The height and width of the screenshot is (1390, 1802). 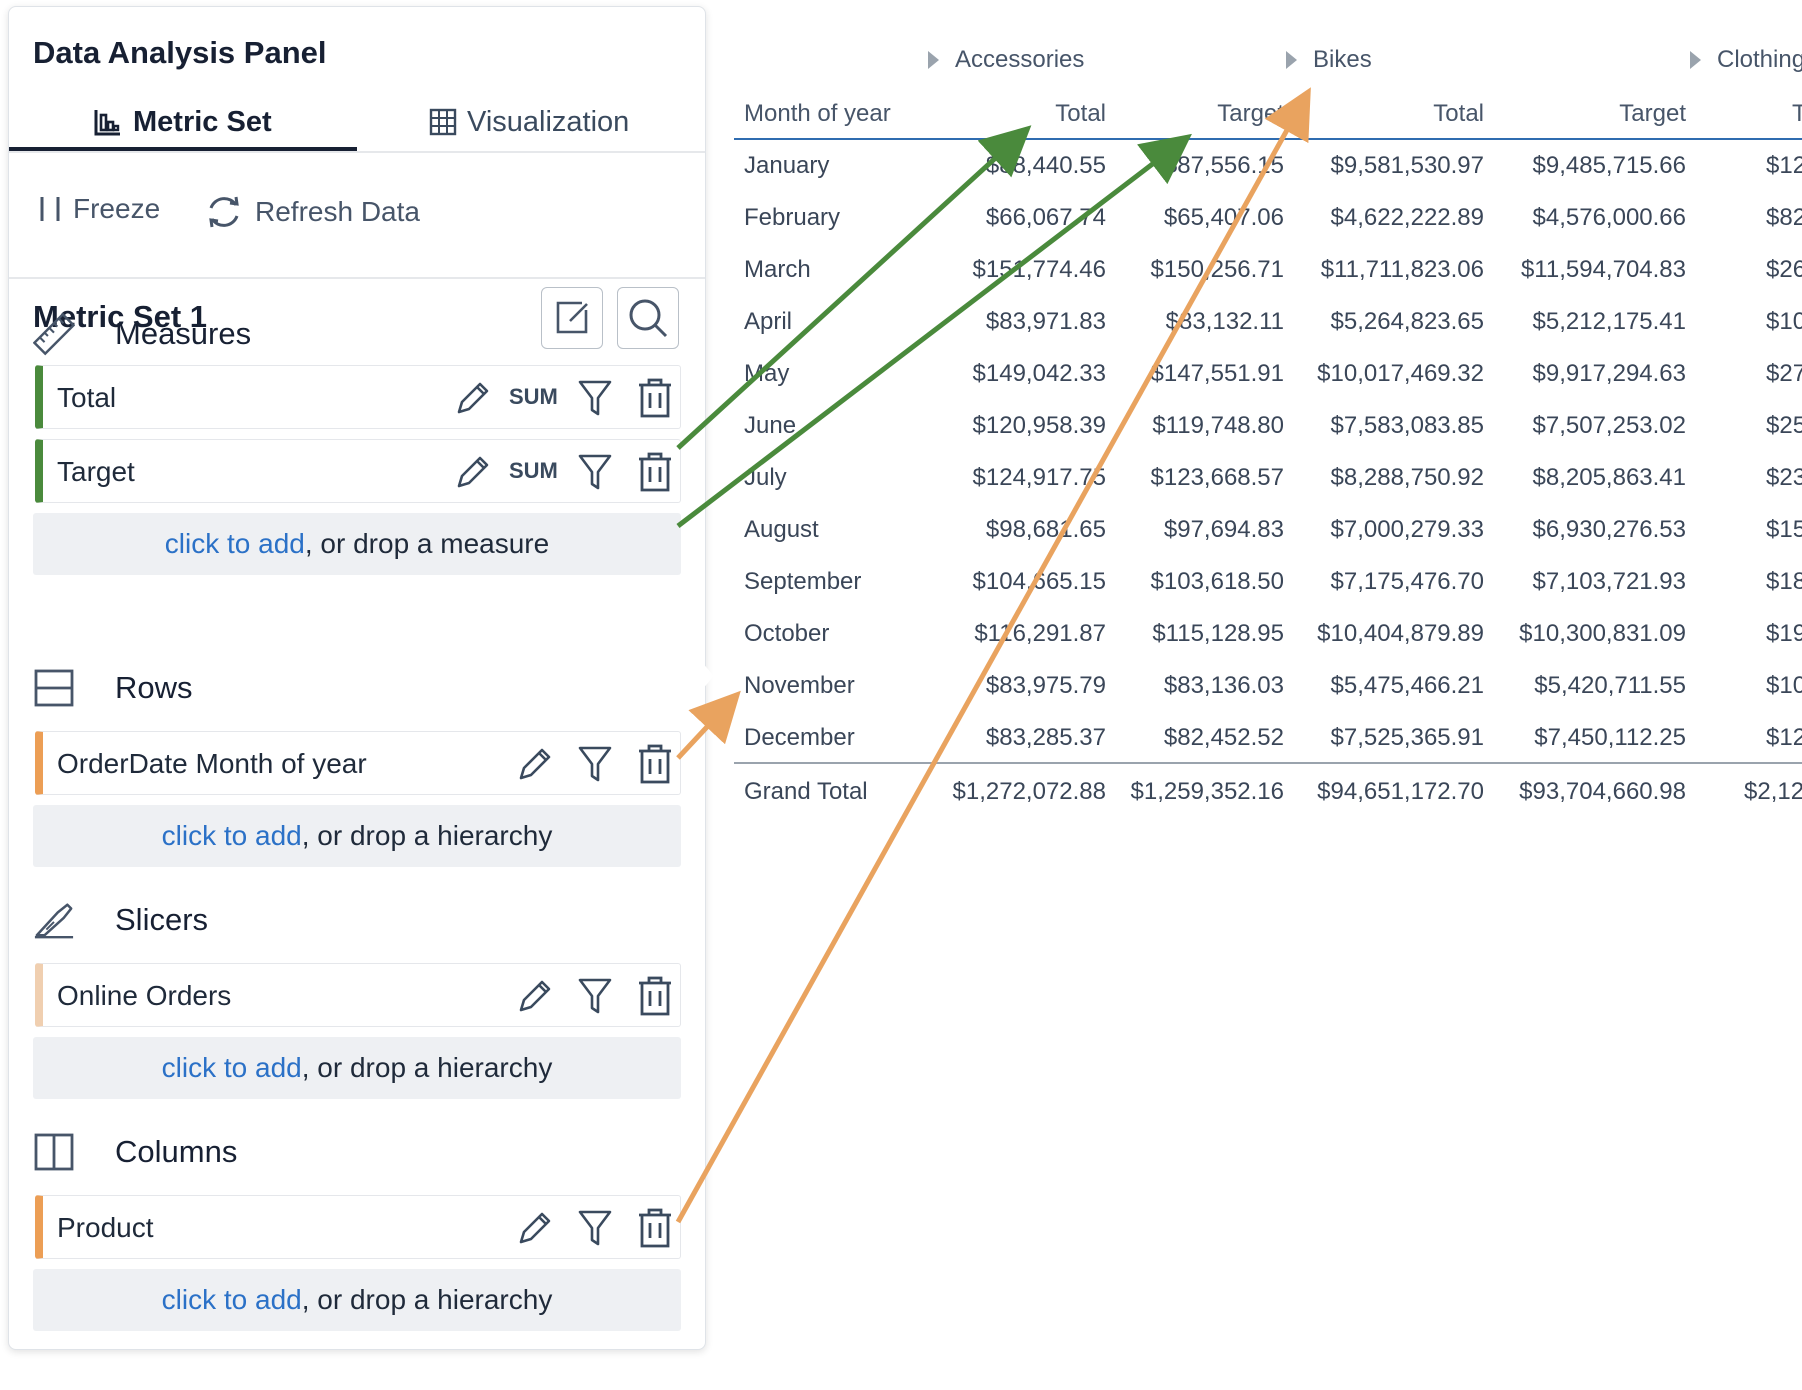 What do you see at coordinates (1045, 737) in the screenshot?
I see `accessories-total-cell: $83,285.37` at bounding box center [1045, 737].